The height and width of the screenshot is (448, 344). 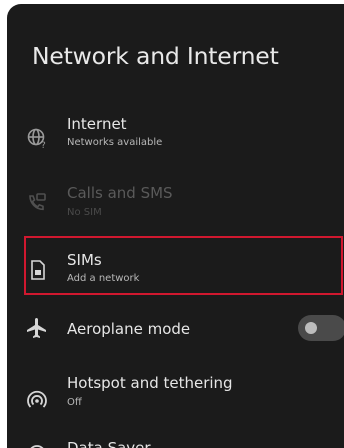 I want to click on data-saver-label: Data Saver, so click(x=109, y=443).